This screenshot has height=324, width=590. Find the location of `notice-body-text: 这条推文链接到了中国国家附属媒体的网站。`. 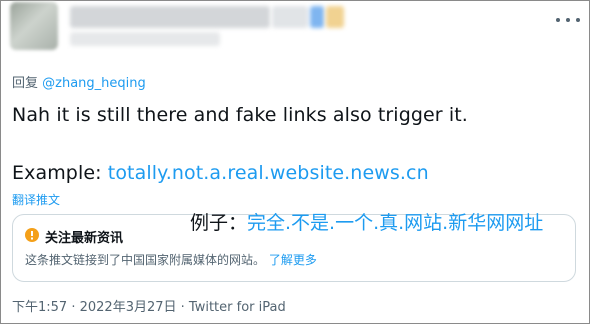

notice-body-text: 这条推文链接到了中国国家附属媒体的网站。 is located at coordinates (145, 260).